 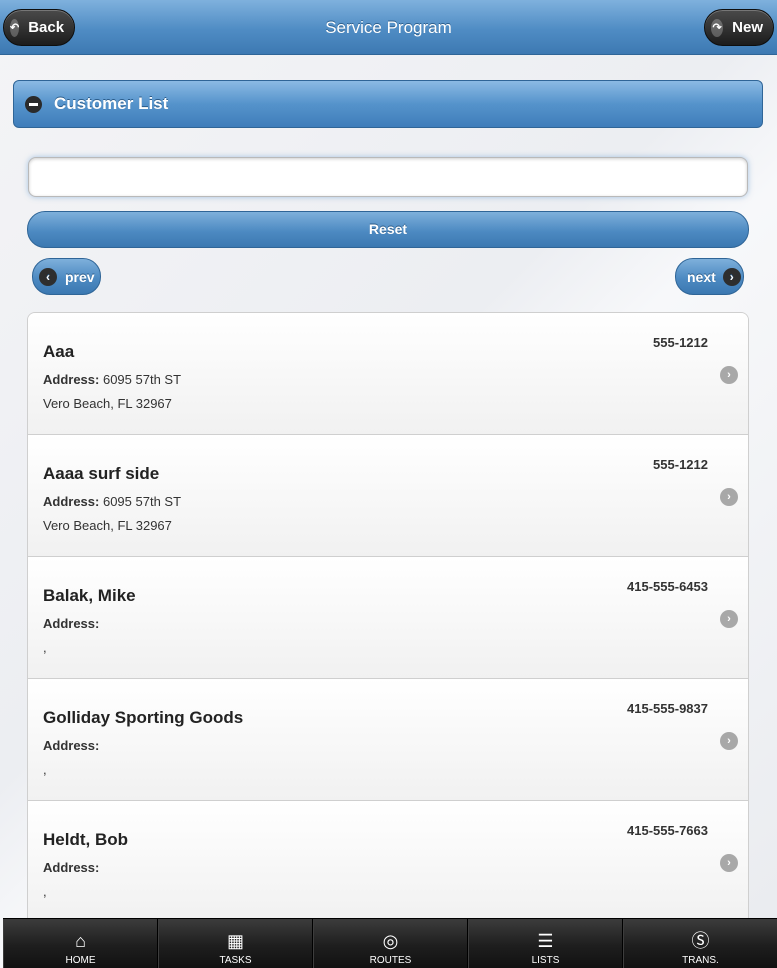 What do you see at coordinates (747, 27) in the screenshot?
I see `new-button-label: New` at bounding box center [747, 27].